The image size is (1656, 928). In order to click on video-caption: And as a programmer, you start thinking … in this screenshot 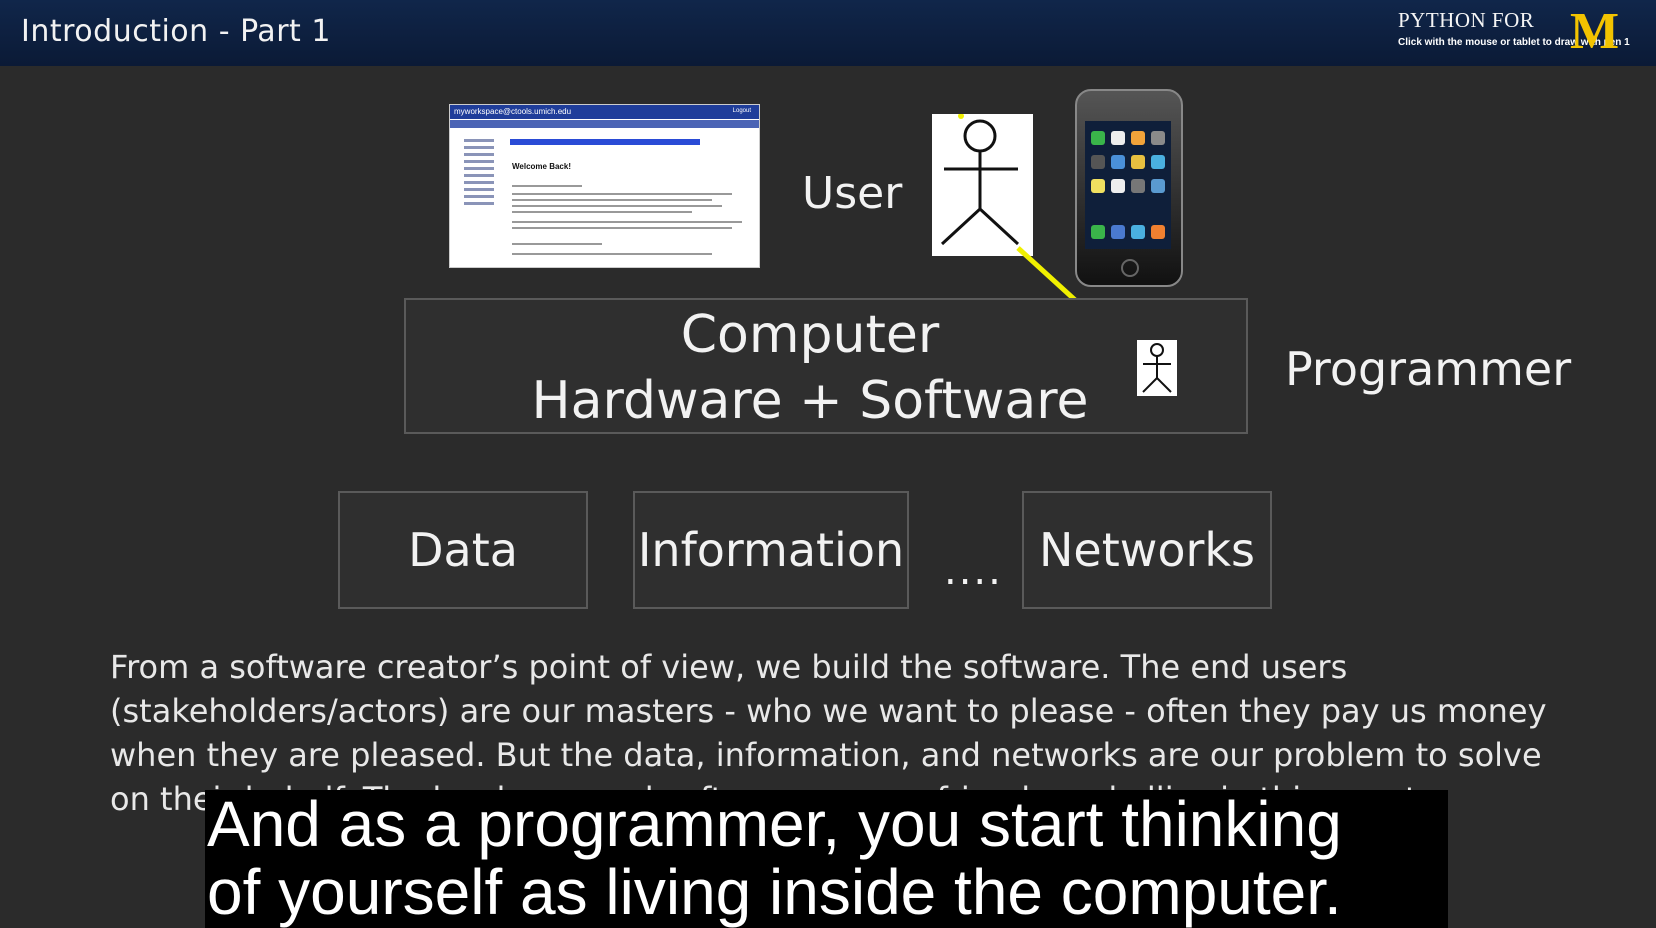, I will do `click(826, 859)`.